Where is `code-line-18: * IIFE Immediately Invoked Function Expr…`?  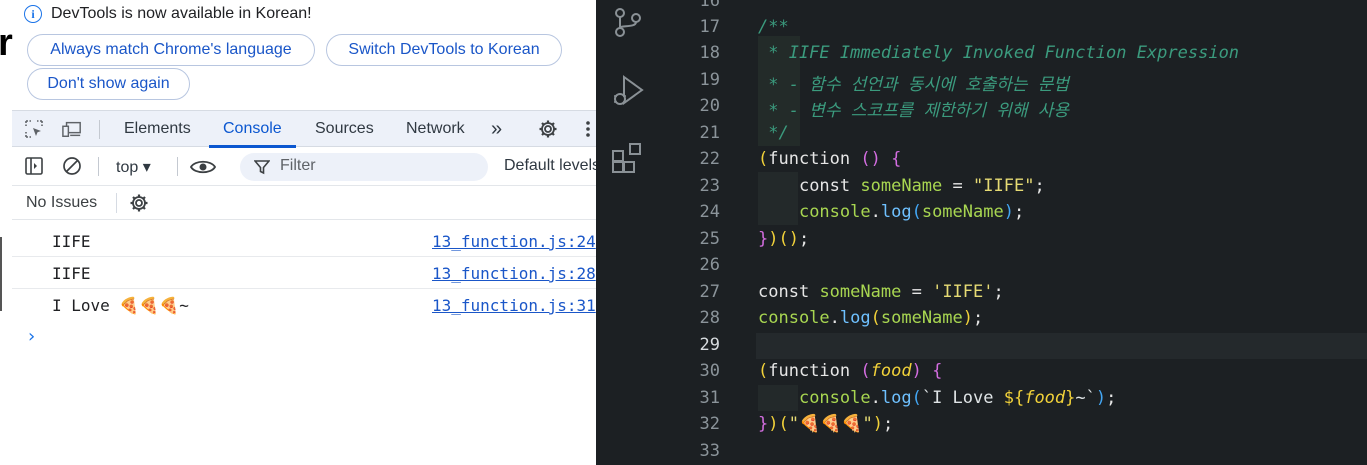
code-line-18: * IIFE Immediately Invoked Function Expr… is located at coordinates (998, 53).